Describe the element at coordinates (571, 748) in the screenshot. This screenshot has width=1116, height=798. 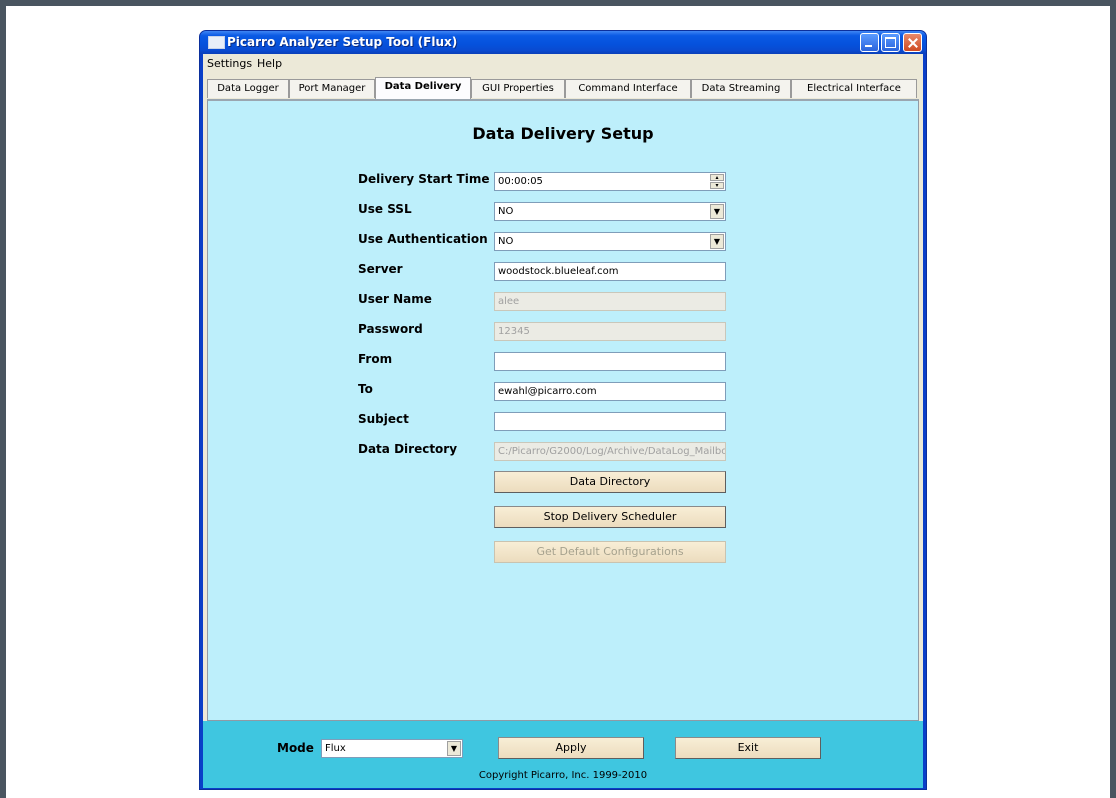
I see `apply-button: Apply` at that location.